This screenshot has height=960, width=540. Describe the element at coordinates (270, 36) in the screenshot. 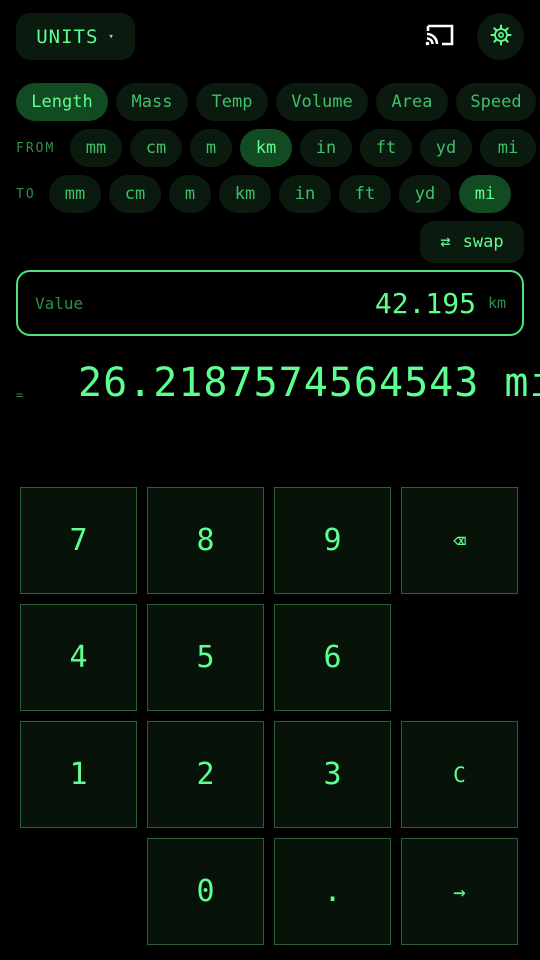

I see `top-bar: UNITS ▾` at that location.